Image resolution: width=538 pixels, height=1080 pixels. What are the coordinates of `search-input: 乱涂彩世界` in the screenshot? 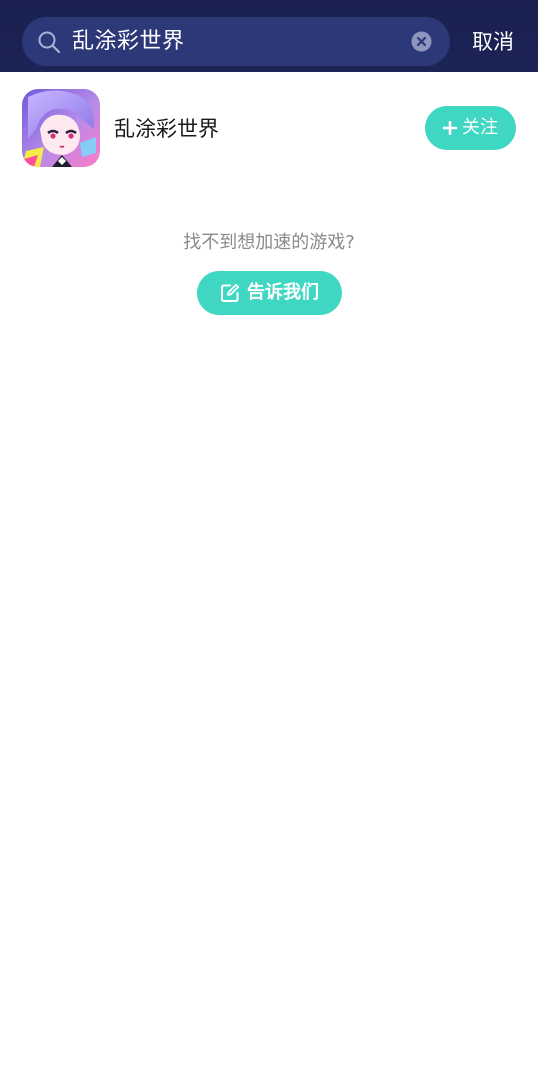 It's located at (236, 41).